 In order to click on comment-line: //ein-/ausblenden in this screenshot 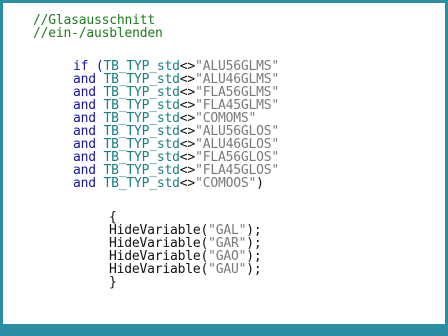, I will do `click(98, 33)`.